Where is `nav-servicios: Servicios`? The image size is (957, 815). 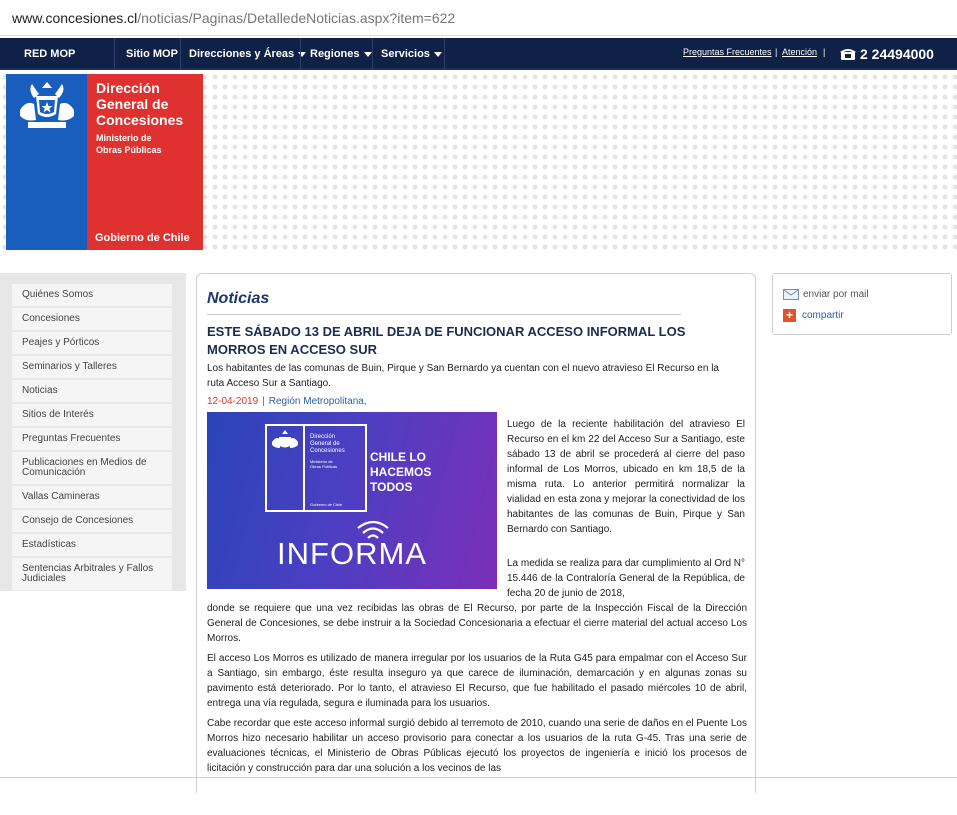
nav-servicios: Servicios is located at coordinates (411, 54).